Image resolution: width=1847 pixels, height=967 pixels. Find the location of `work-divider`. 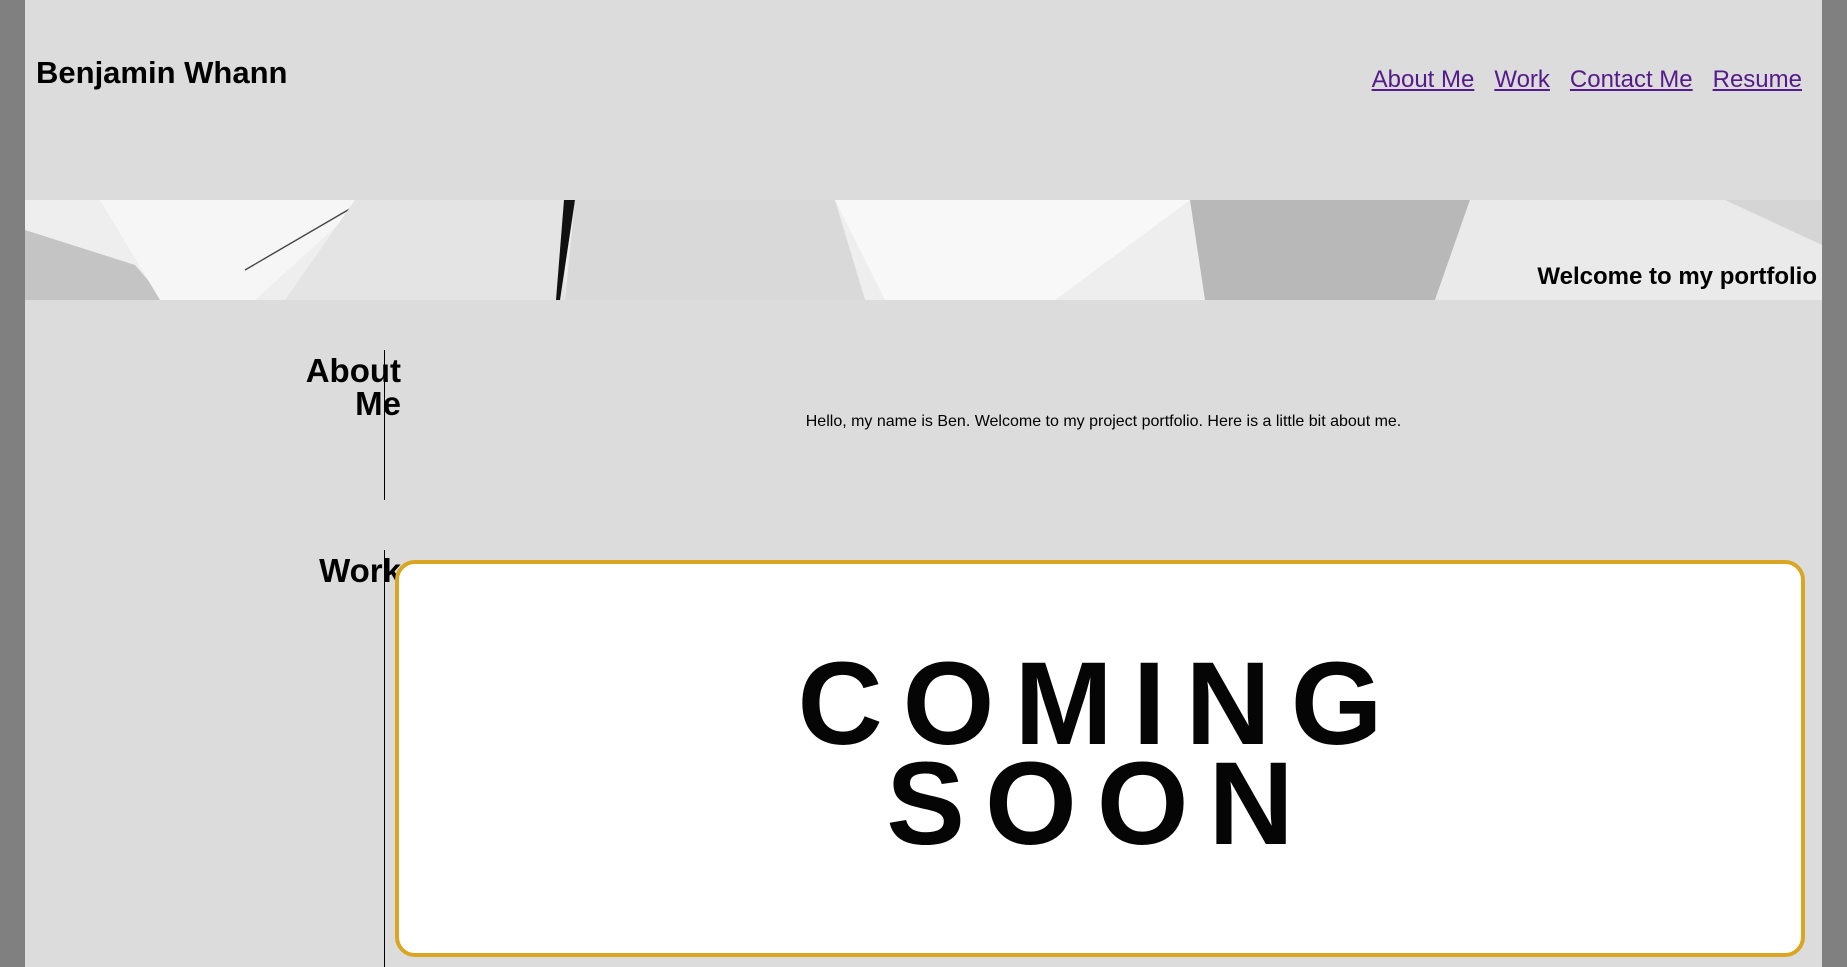

work-divider is located at coordinates (384, 758).